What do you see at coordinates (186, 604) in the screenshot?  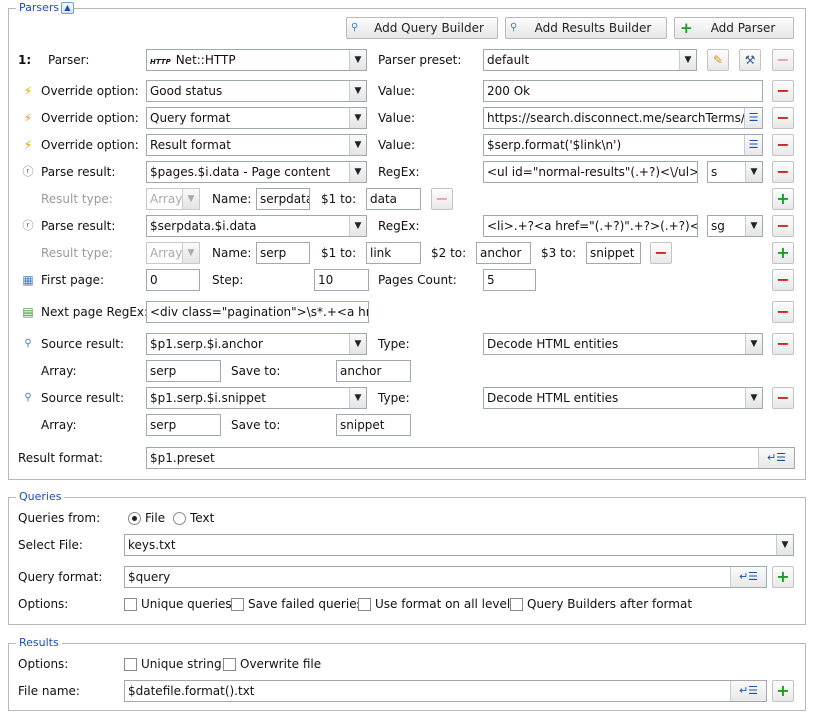 I see `unique-queries-label: Unique queries` at bounding box center [186, 604].